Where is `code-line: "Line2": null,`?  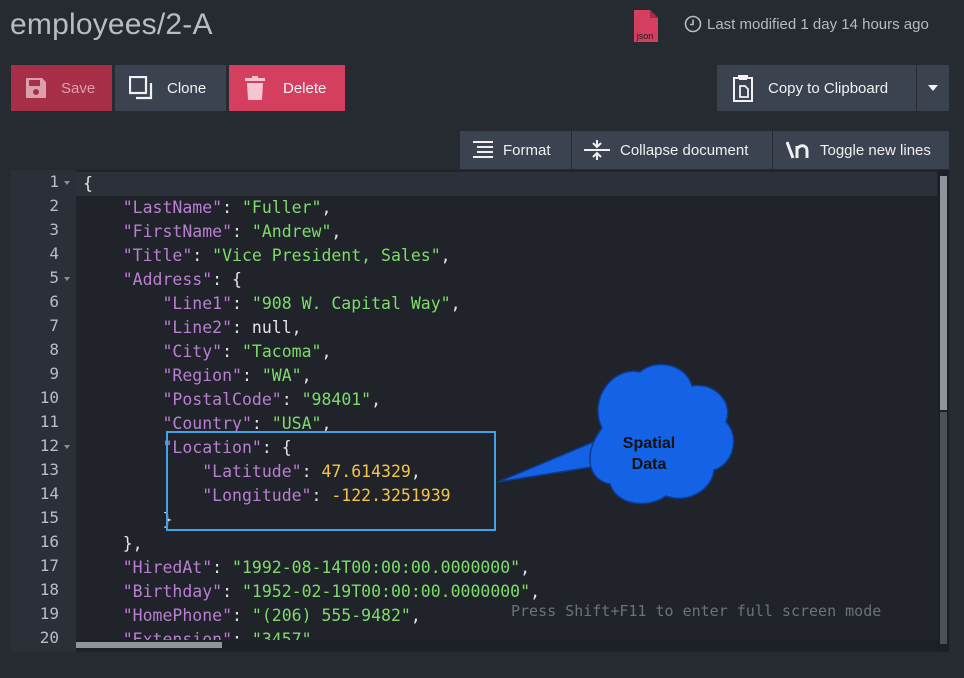
code-line: "Line2": null, is located at coordinates (232, 327).